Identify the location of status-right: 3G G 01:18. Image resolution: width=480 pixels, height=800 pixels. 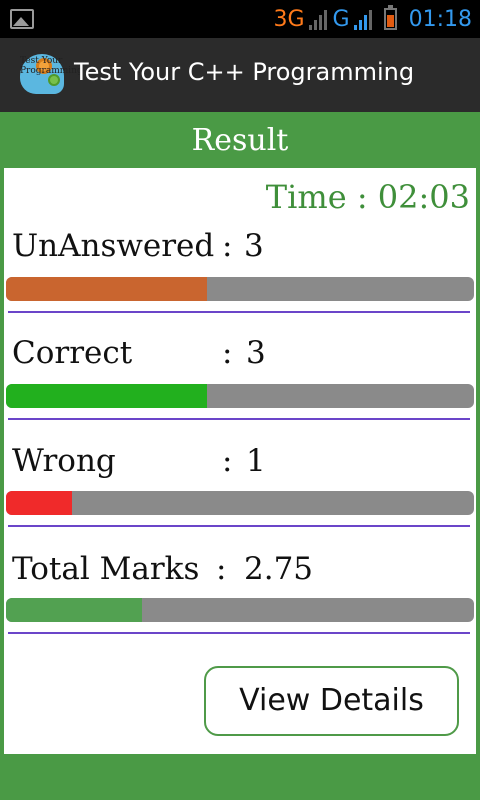
(372, 19).